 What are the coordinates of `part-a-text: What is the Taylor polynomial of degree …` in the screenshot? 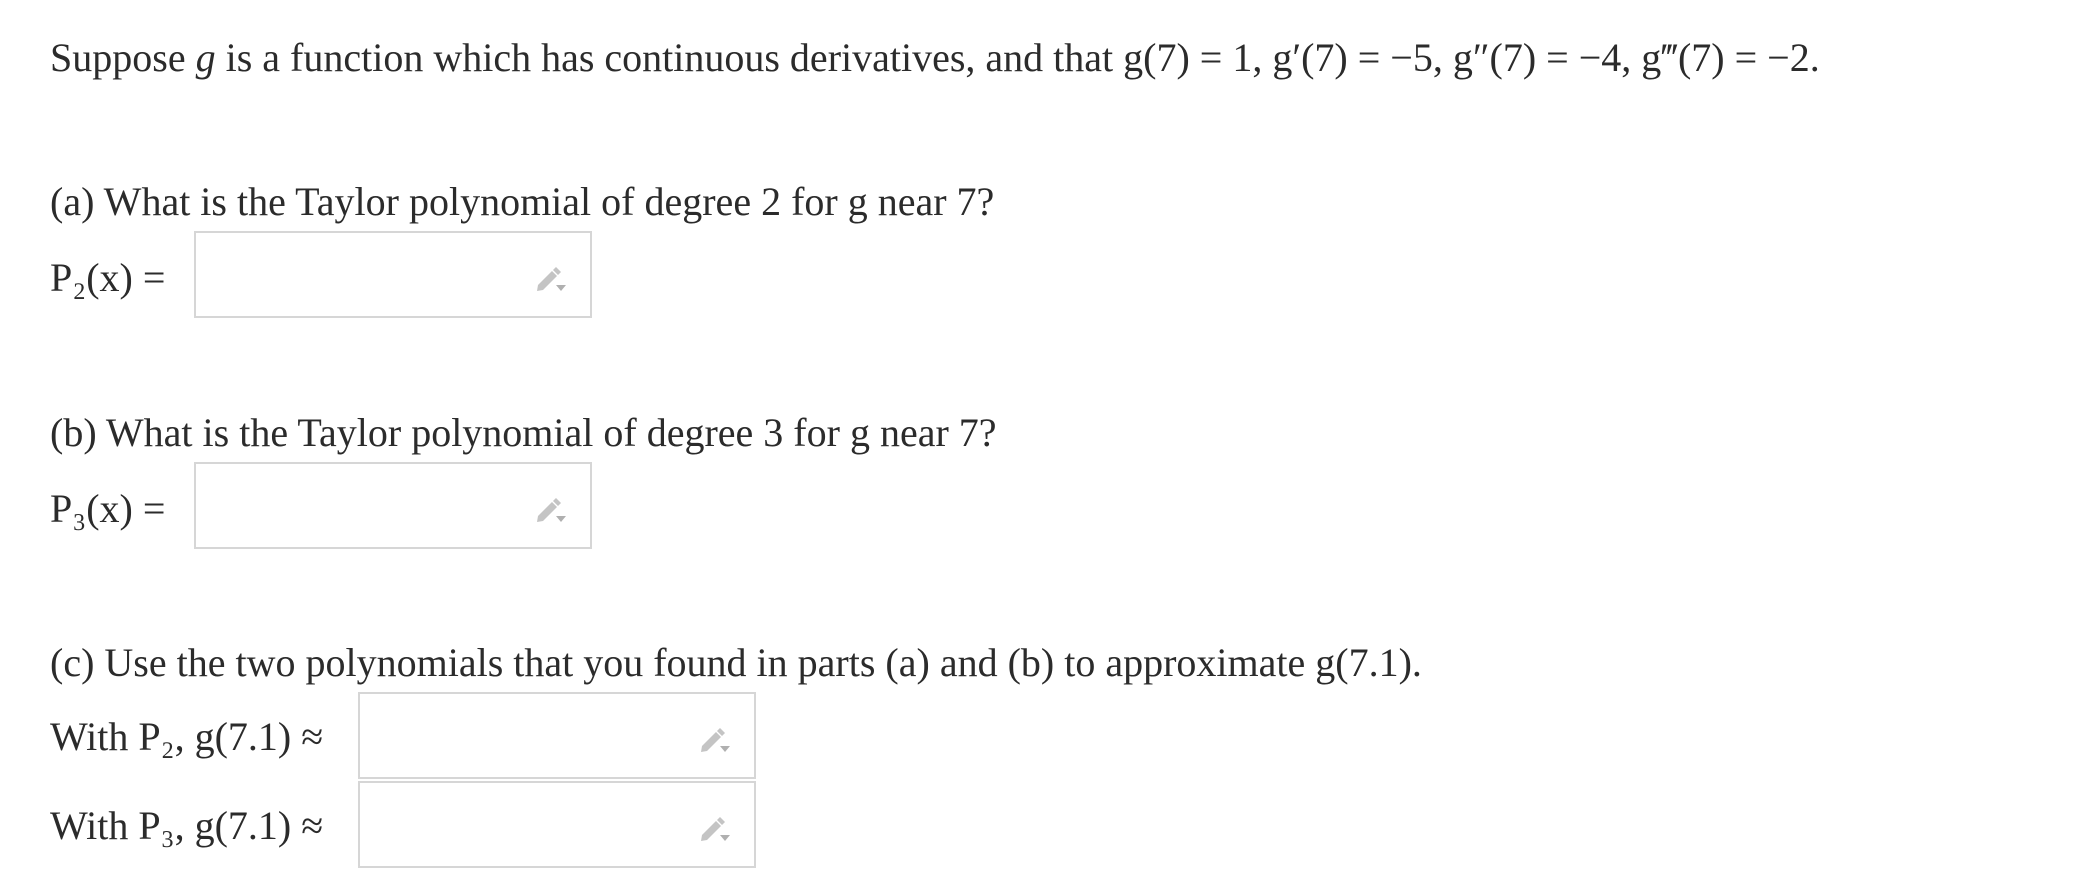 It's located at (544, 201).